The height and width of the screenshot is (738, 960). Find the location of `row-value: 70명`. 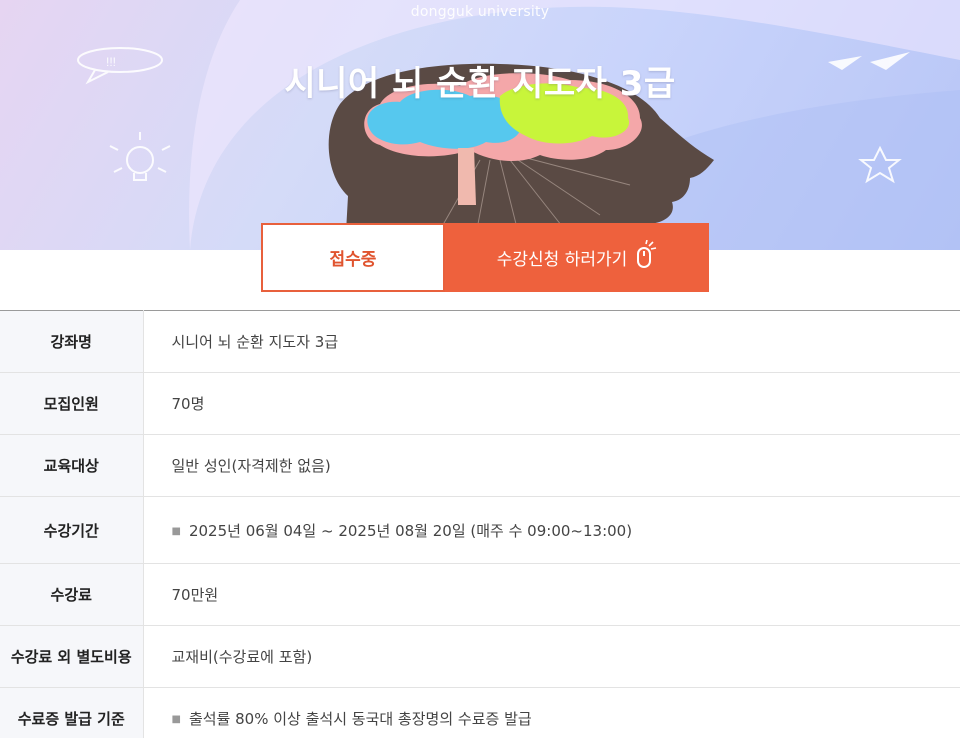

row-value: 70명 is located at coordinates (188, 404).